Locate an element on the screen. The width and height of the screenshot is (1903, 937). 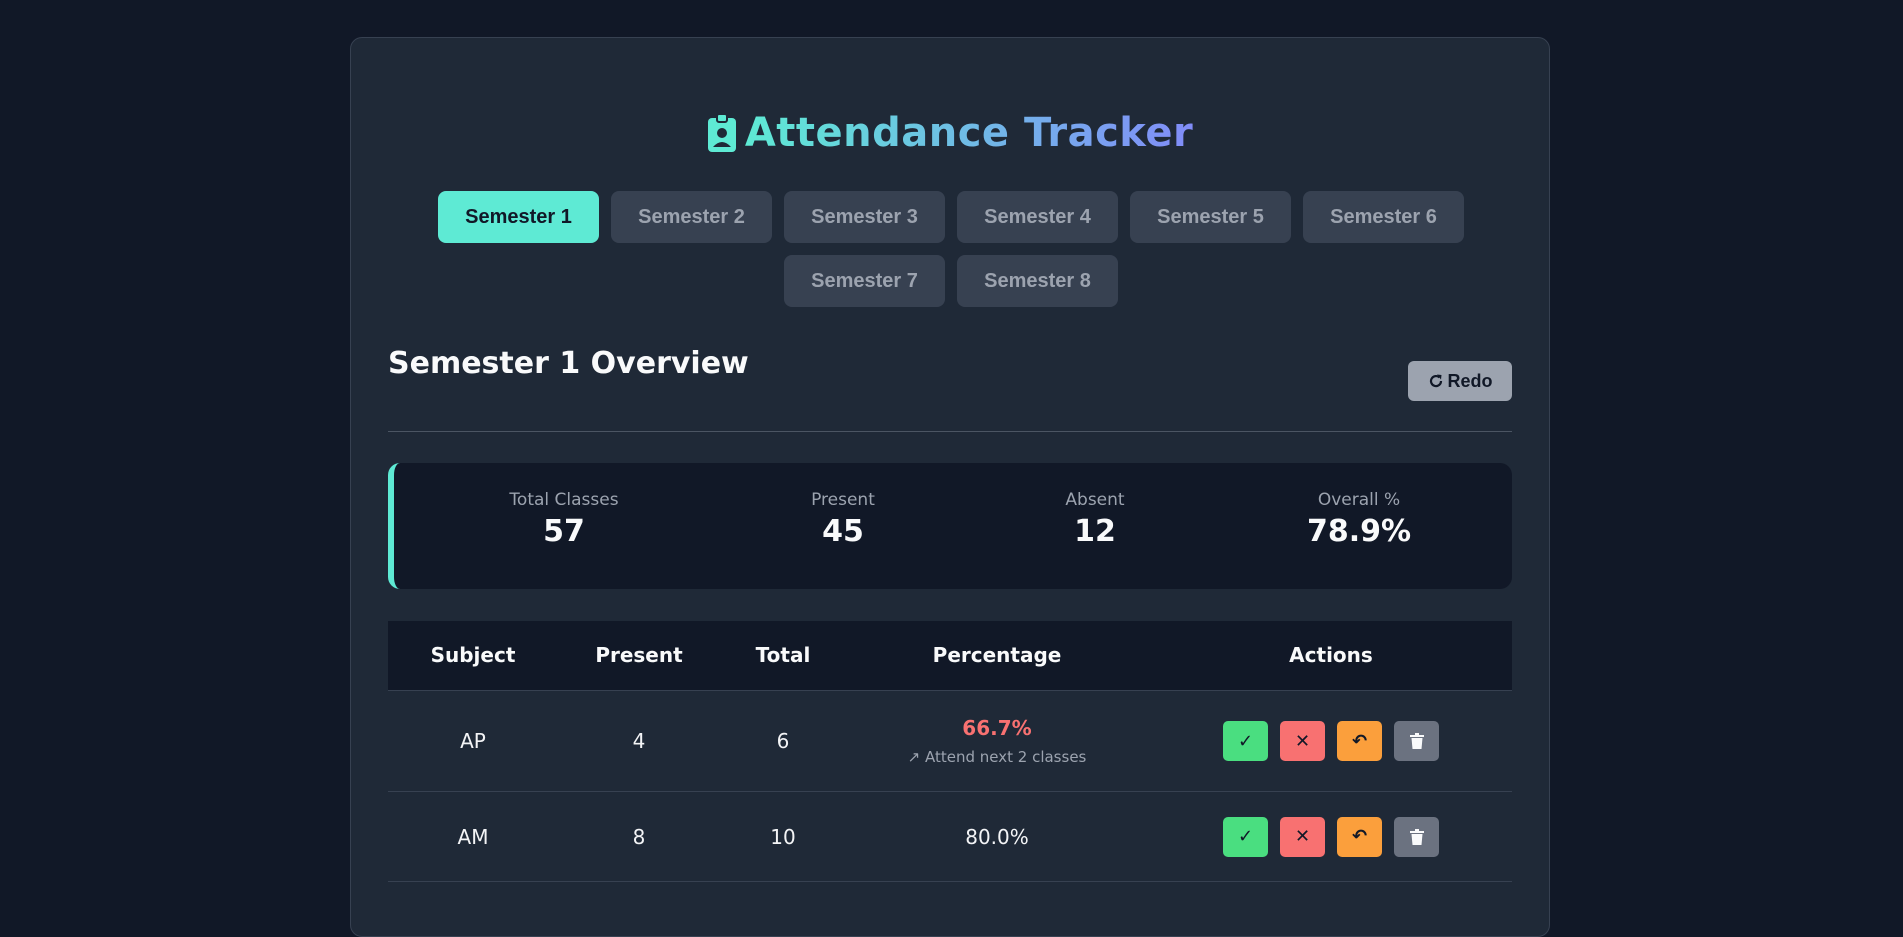
tab-semester-4: Semester 4 is located at coordinates (1037, 217).